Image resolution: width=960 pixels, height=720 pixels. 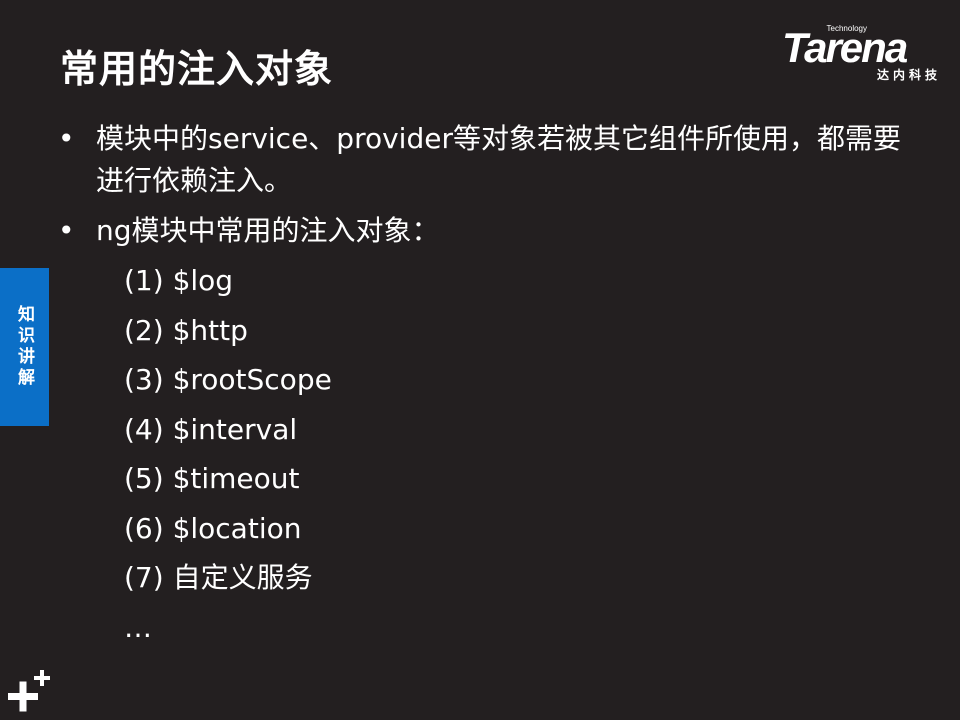 What do you see at coordinates (218, 577) in the screenshot?
I see `list-item: (7) 自定义服务` at bounding box center [218, 577].